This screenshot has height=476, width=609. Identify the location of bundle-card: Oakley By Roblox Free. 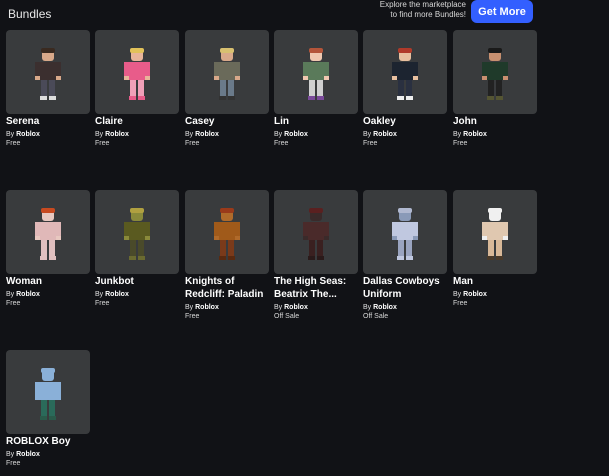
(405, 89).